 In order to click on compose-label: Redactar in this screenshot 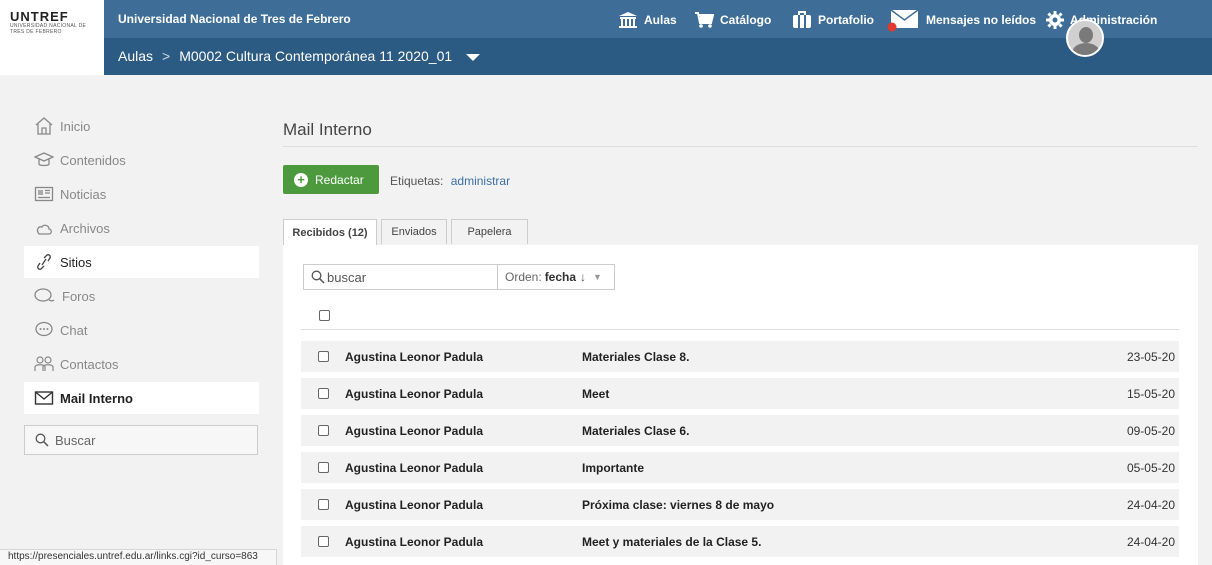, I will do `click(339, 179)`.